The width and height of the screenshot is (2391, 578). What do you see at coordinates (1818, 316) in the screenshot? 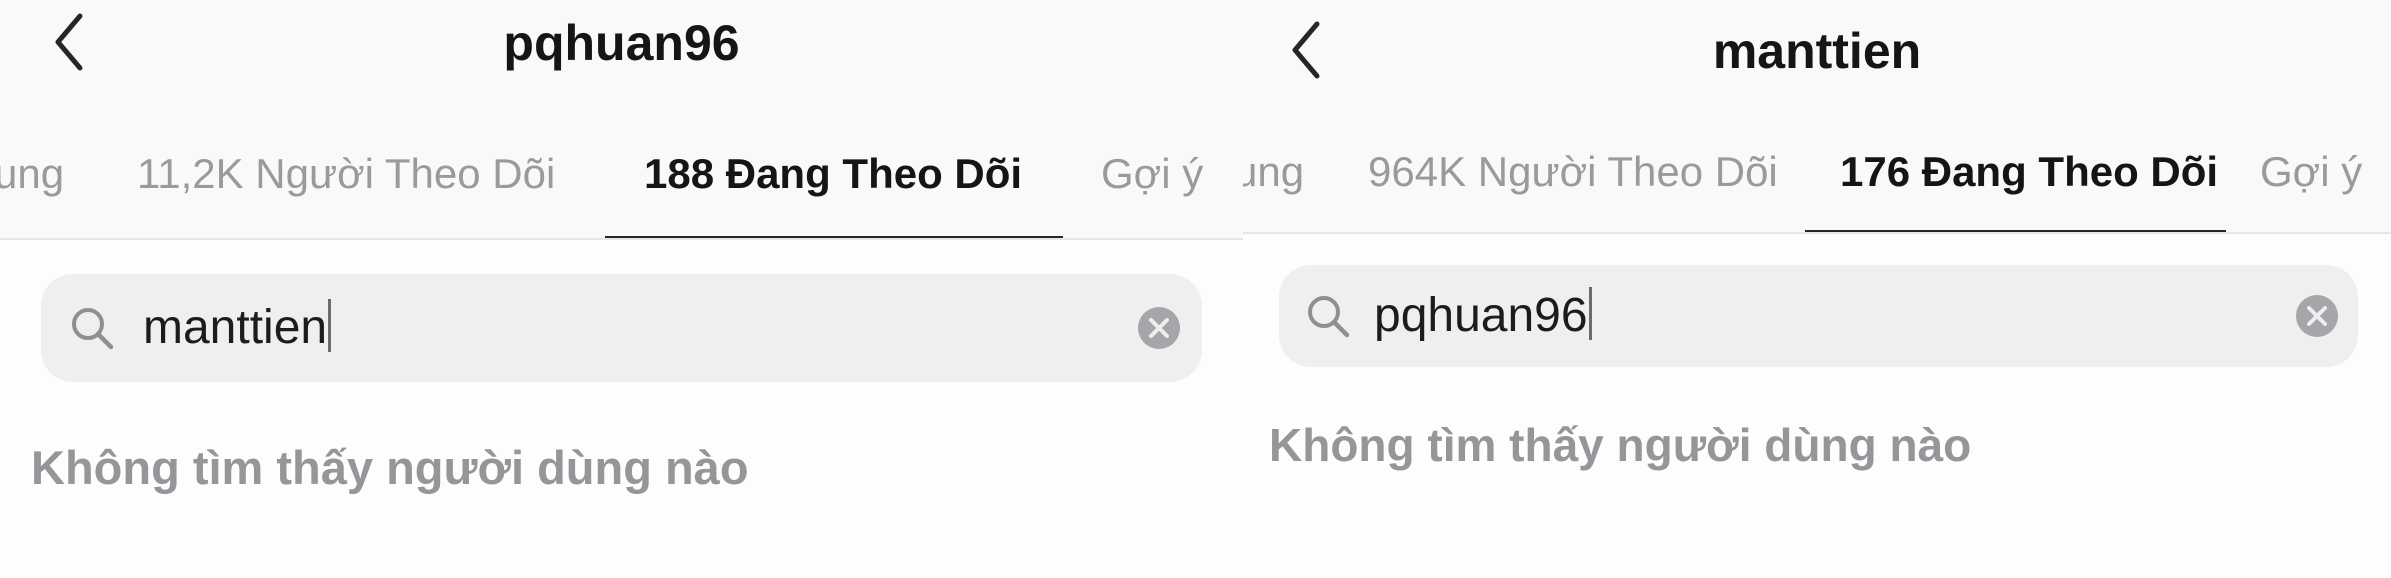
I see `search-bar: pqhuan96` at bounding box center [1818, 316].